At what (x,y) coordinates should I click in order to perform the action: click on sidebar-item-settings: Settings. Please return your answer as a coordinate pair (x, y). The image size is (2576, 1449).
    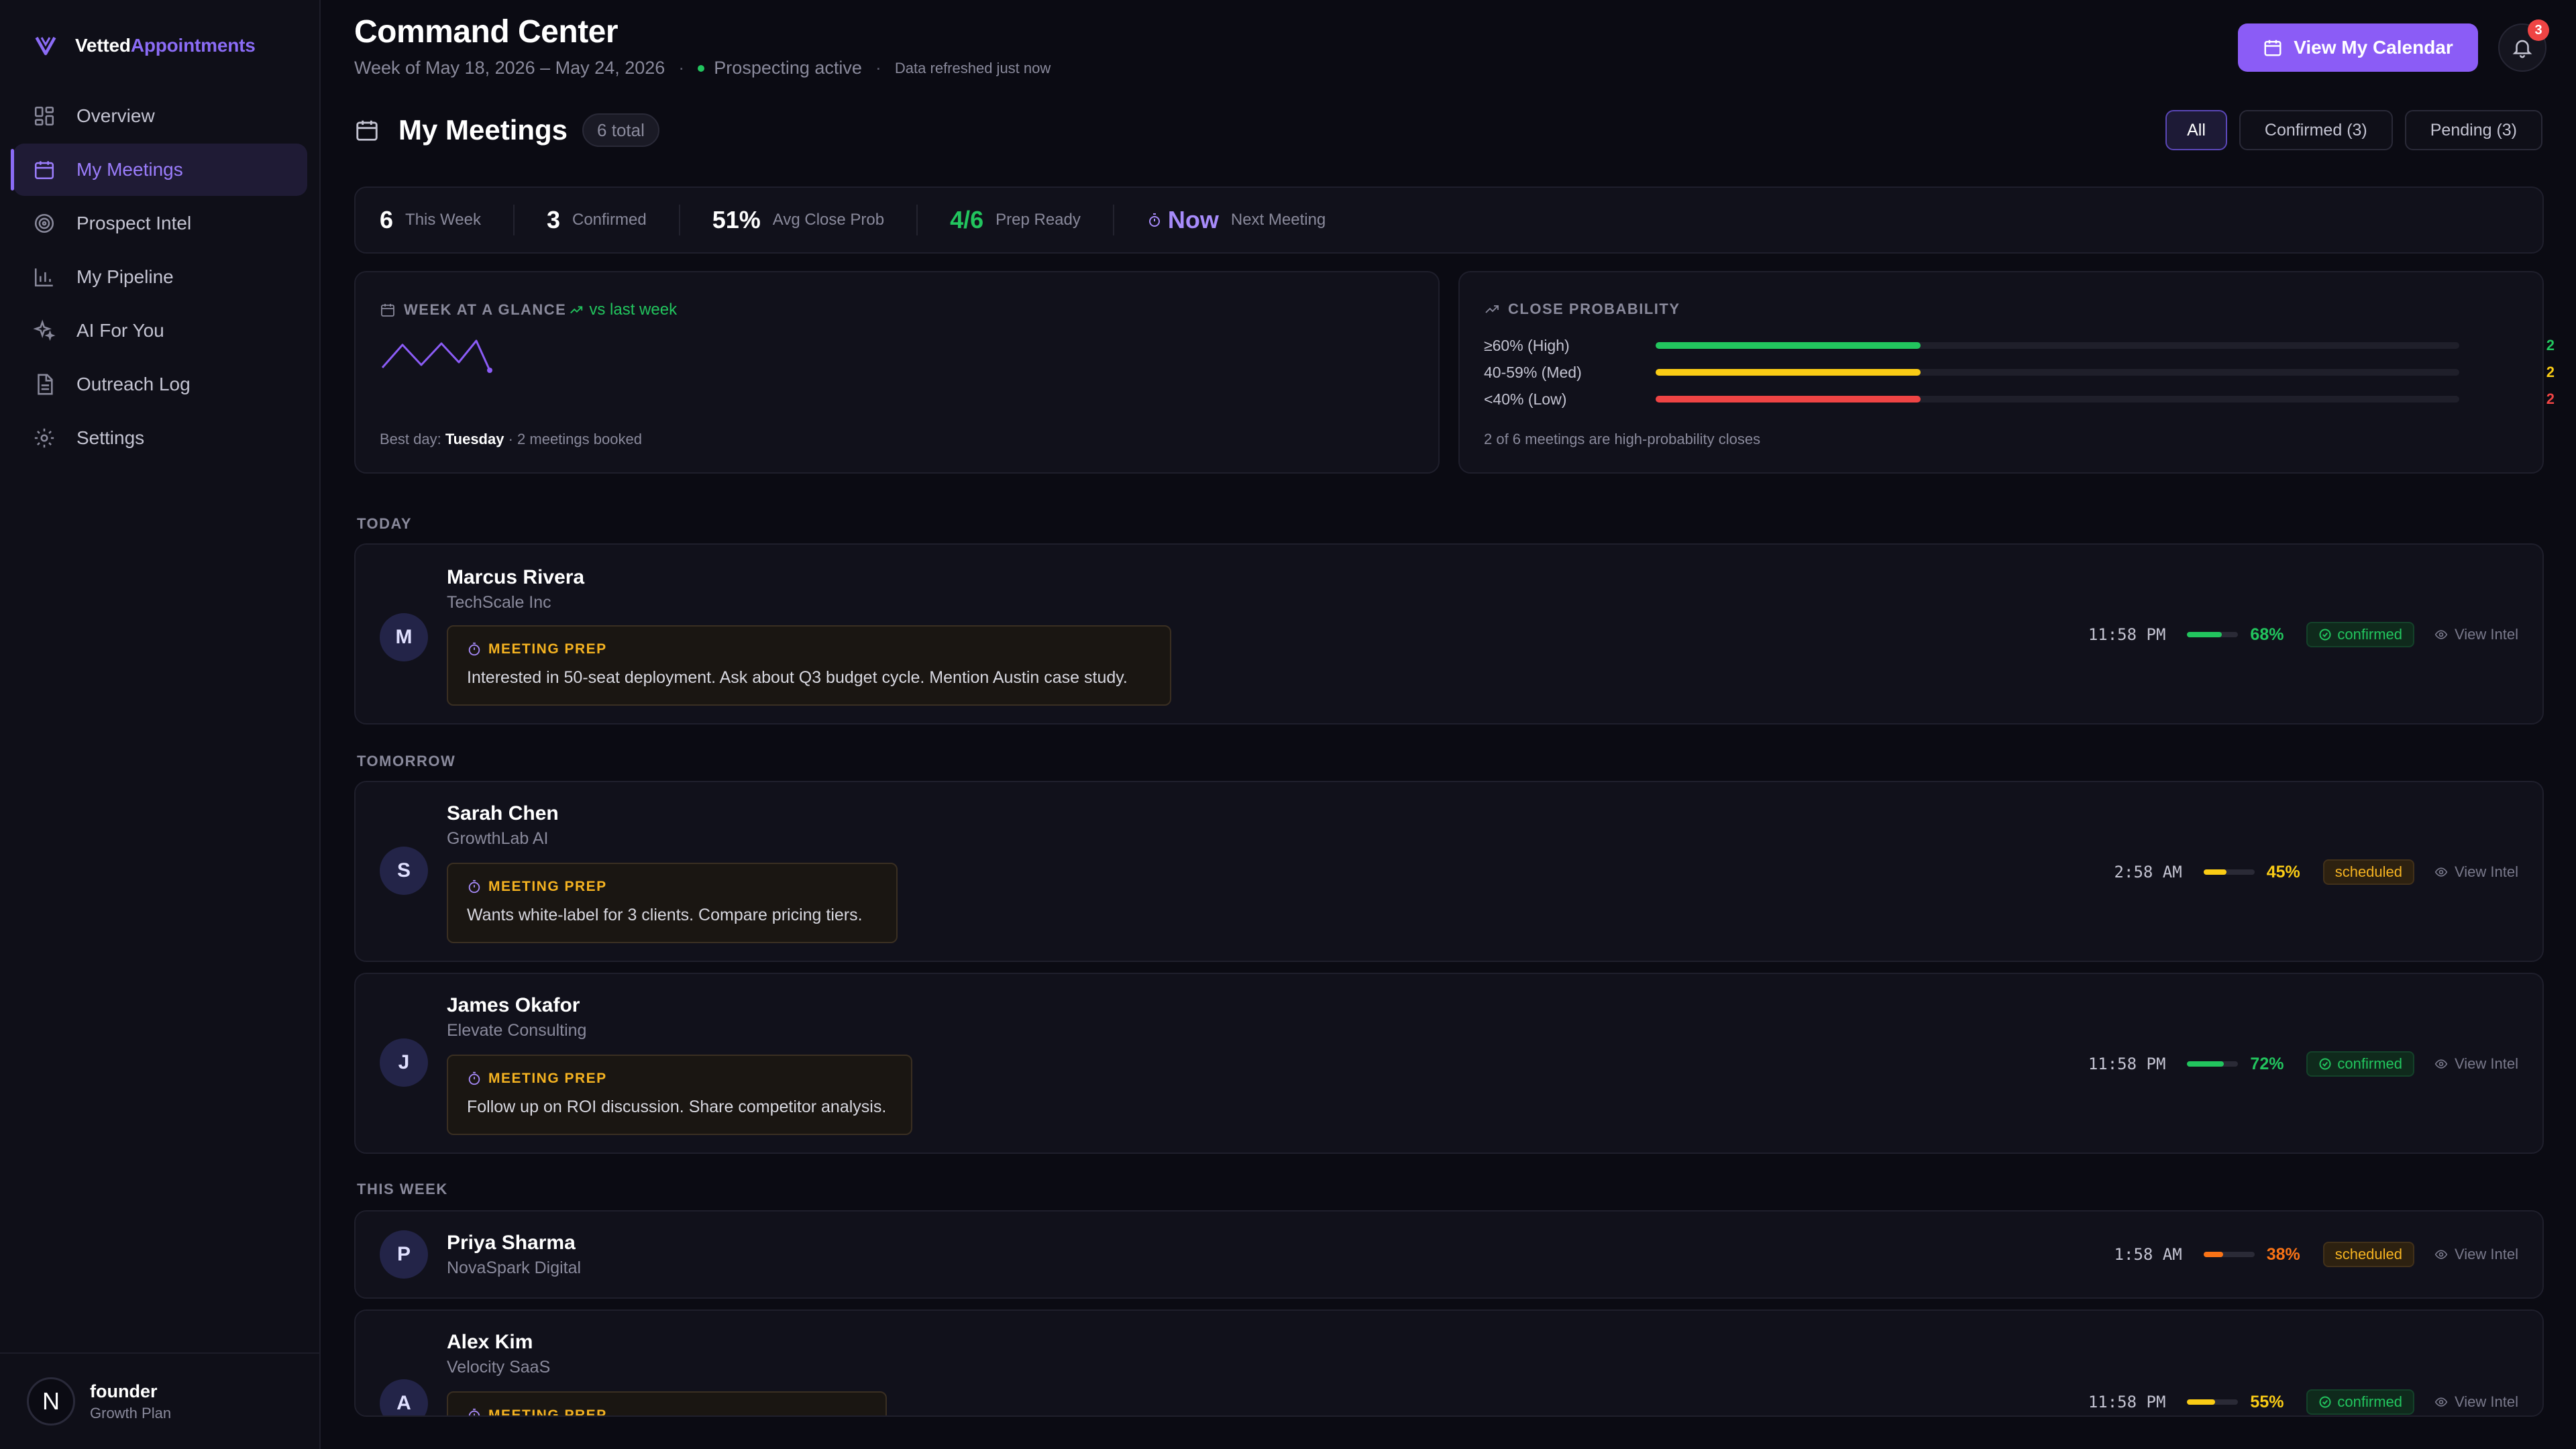
    Looking at the image, I should click on (160, 438).